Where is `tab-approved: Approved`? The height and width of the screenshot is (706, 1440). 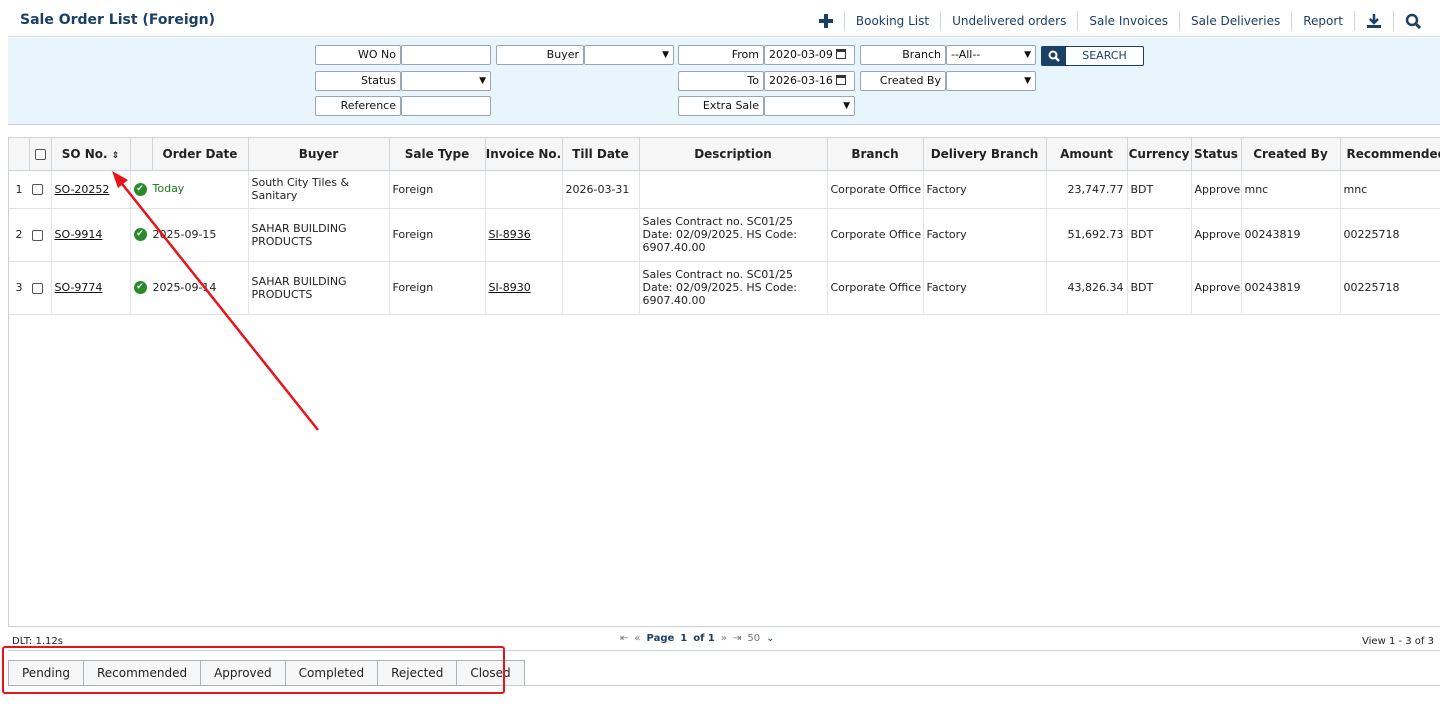 tab-approved: Approved is located at coordinates (243, 672).